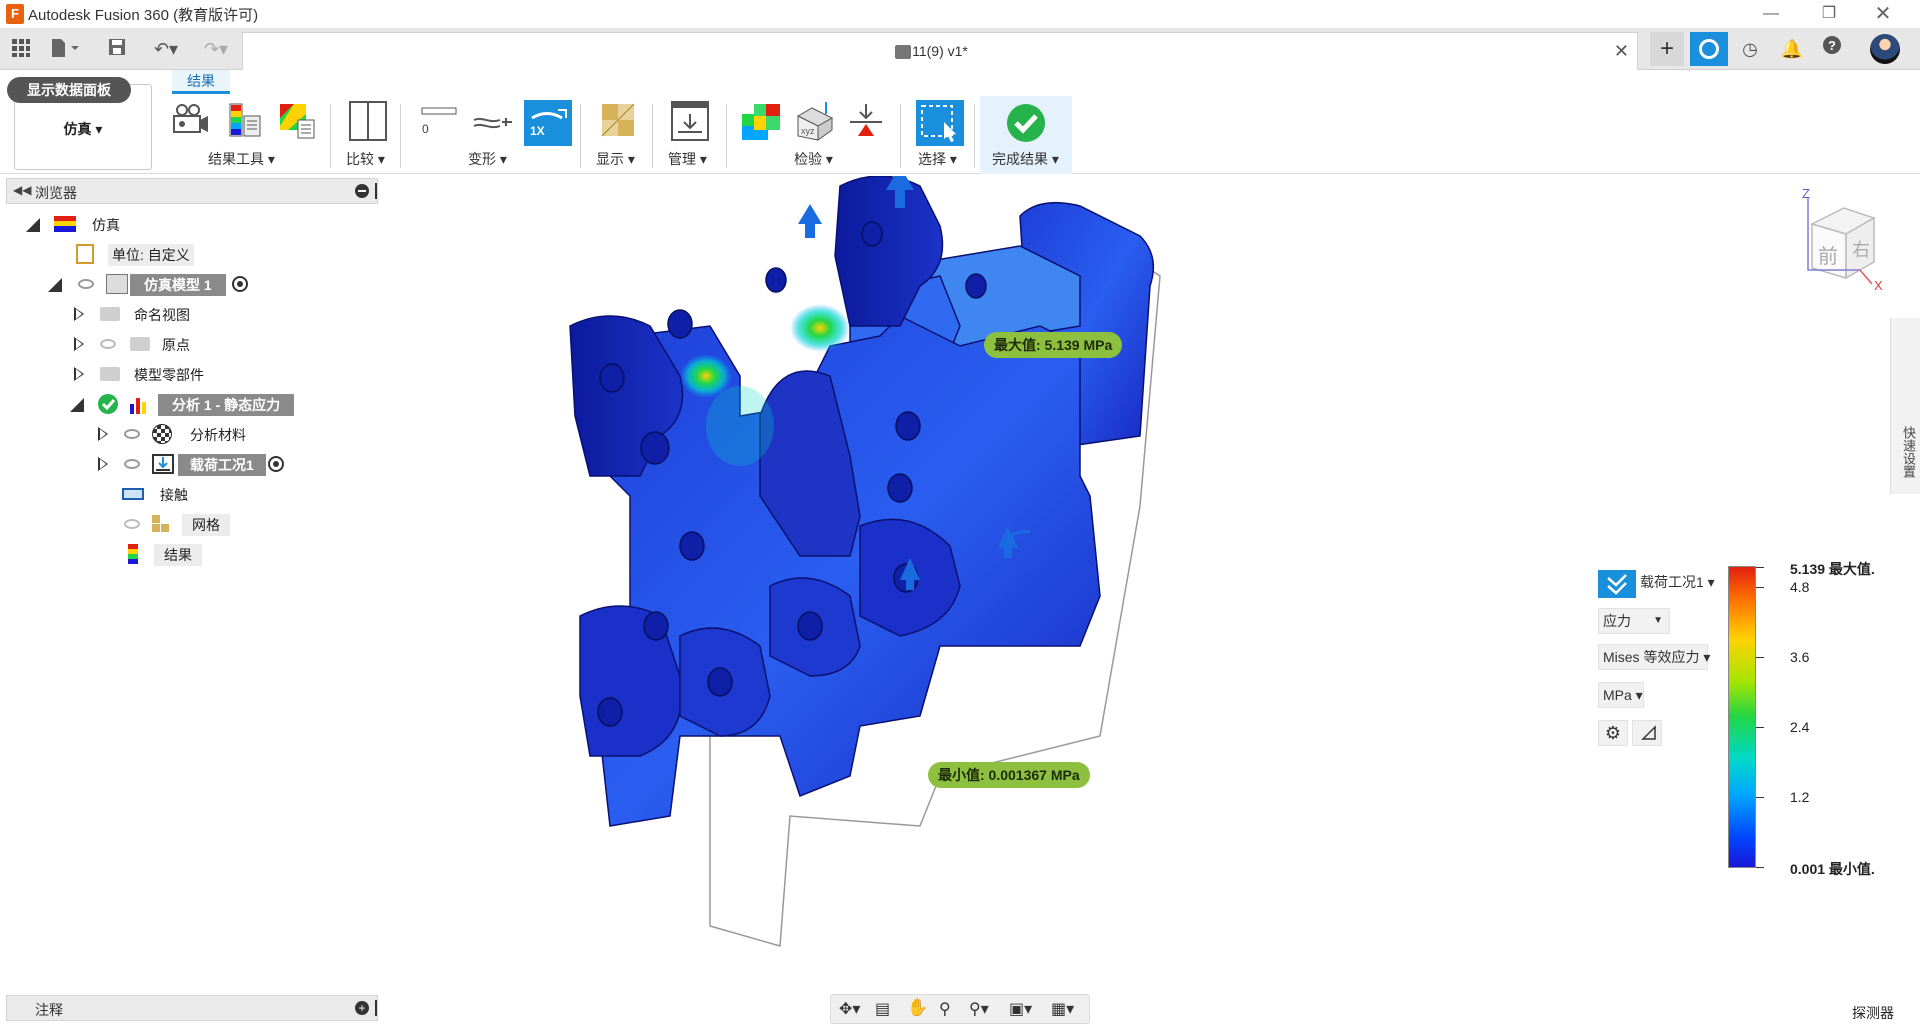  I want to click on max-value-callout: 最大值: 5.139 MPa, so click(1053, 345).